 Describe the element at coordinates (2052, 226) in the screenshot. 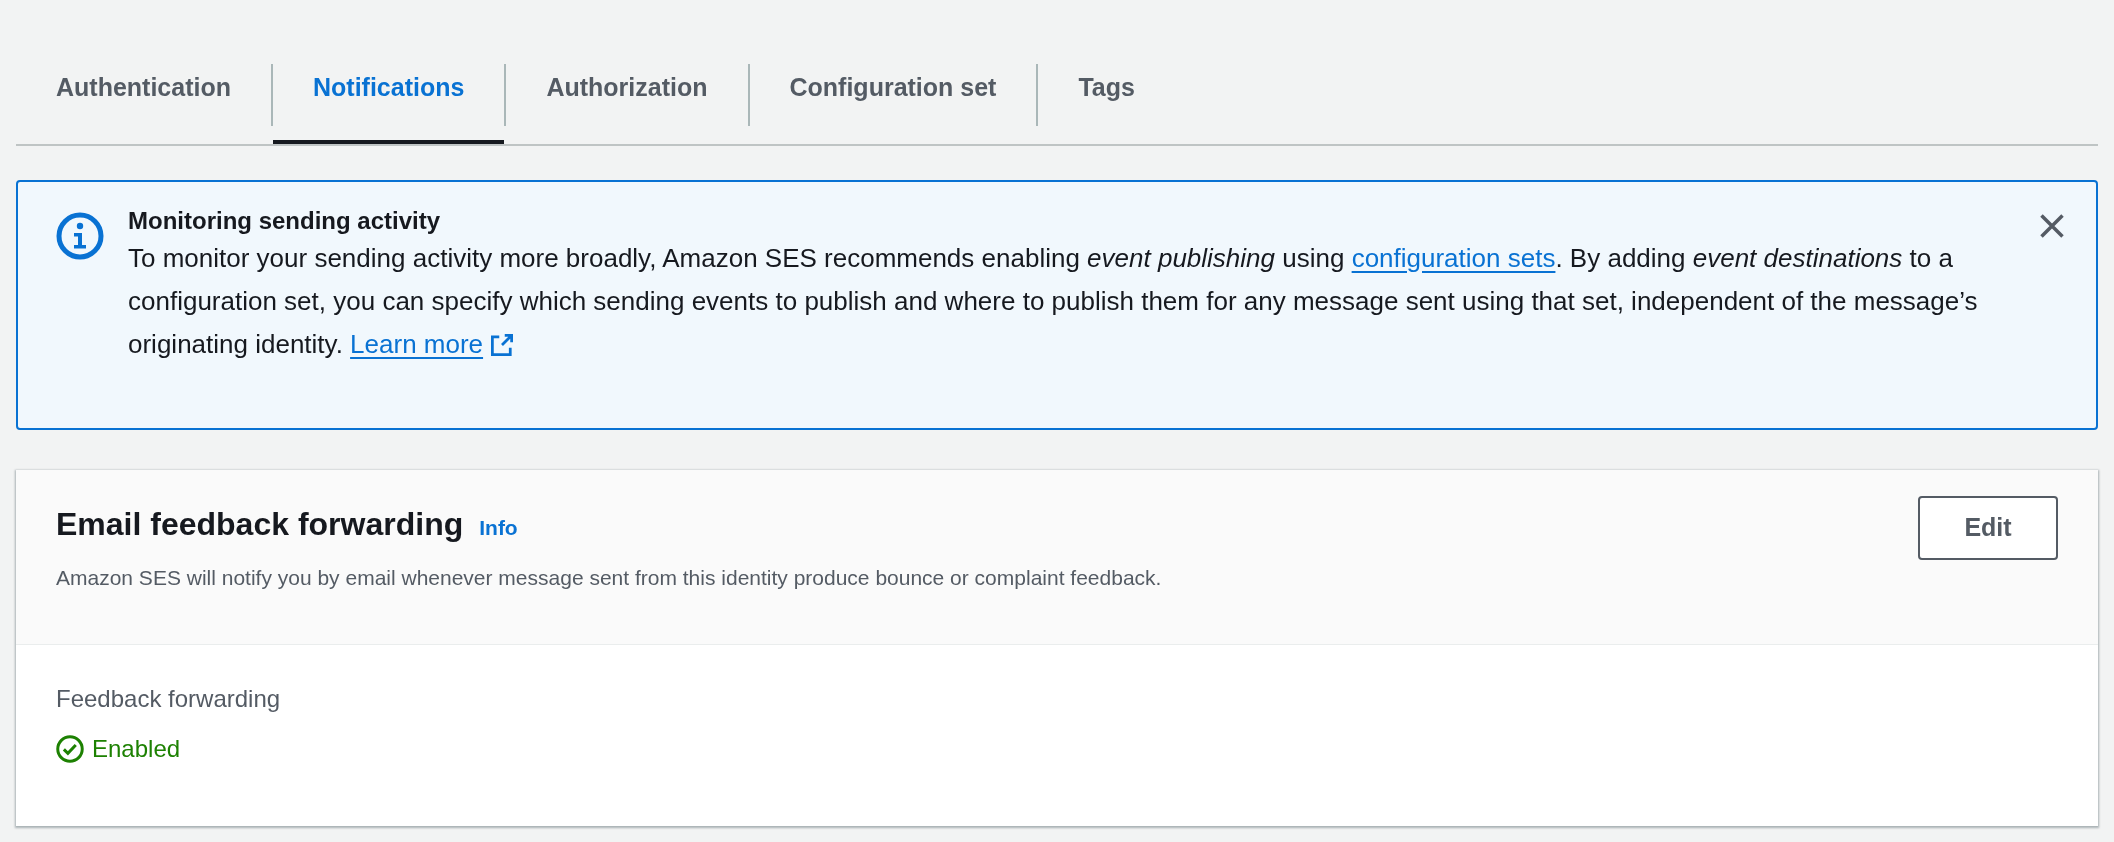

I see `close-icon` at that location.